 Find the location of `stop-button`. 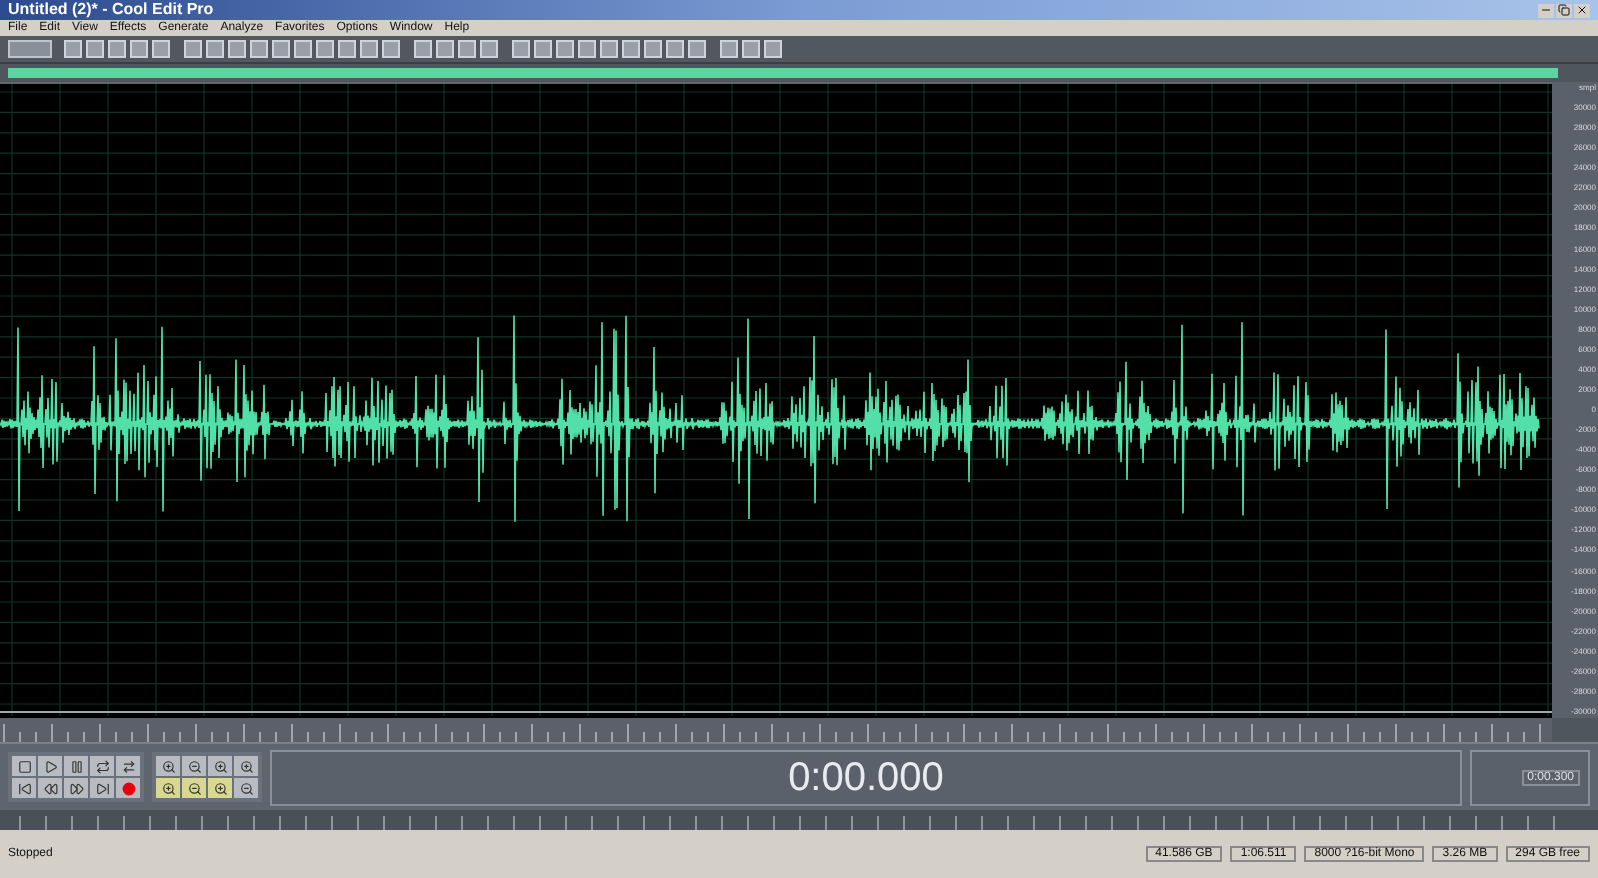

stop-button is located at coordinates (24, 766).